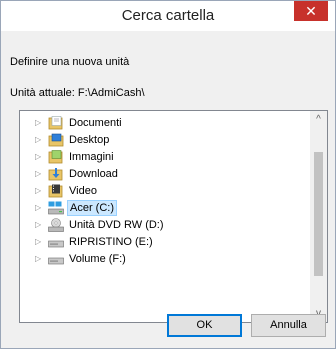 Image resolution: width=336 pixels, height=349 pixels. Describe the element at coordinates (163, 191) in the screenshot. I see `tree-item-video: ▷ Video` at that location.